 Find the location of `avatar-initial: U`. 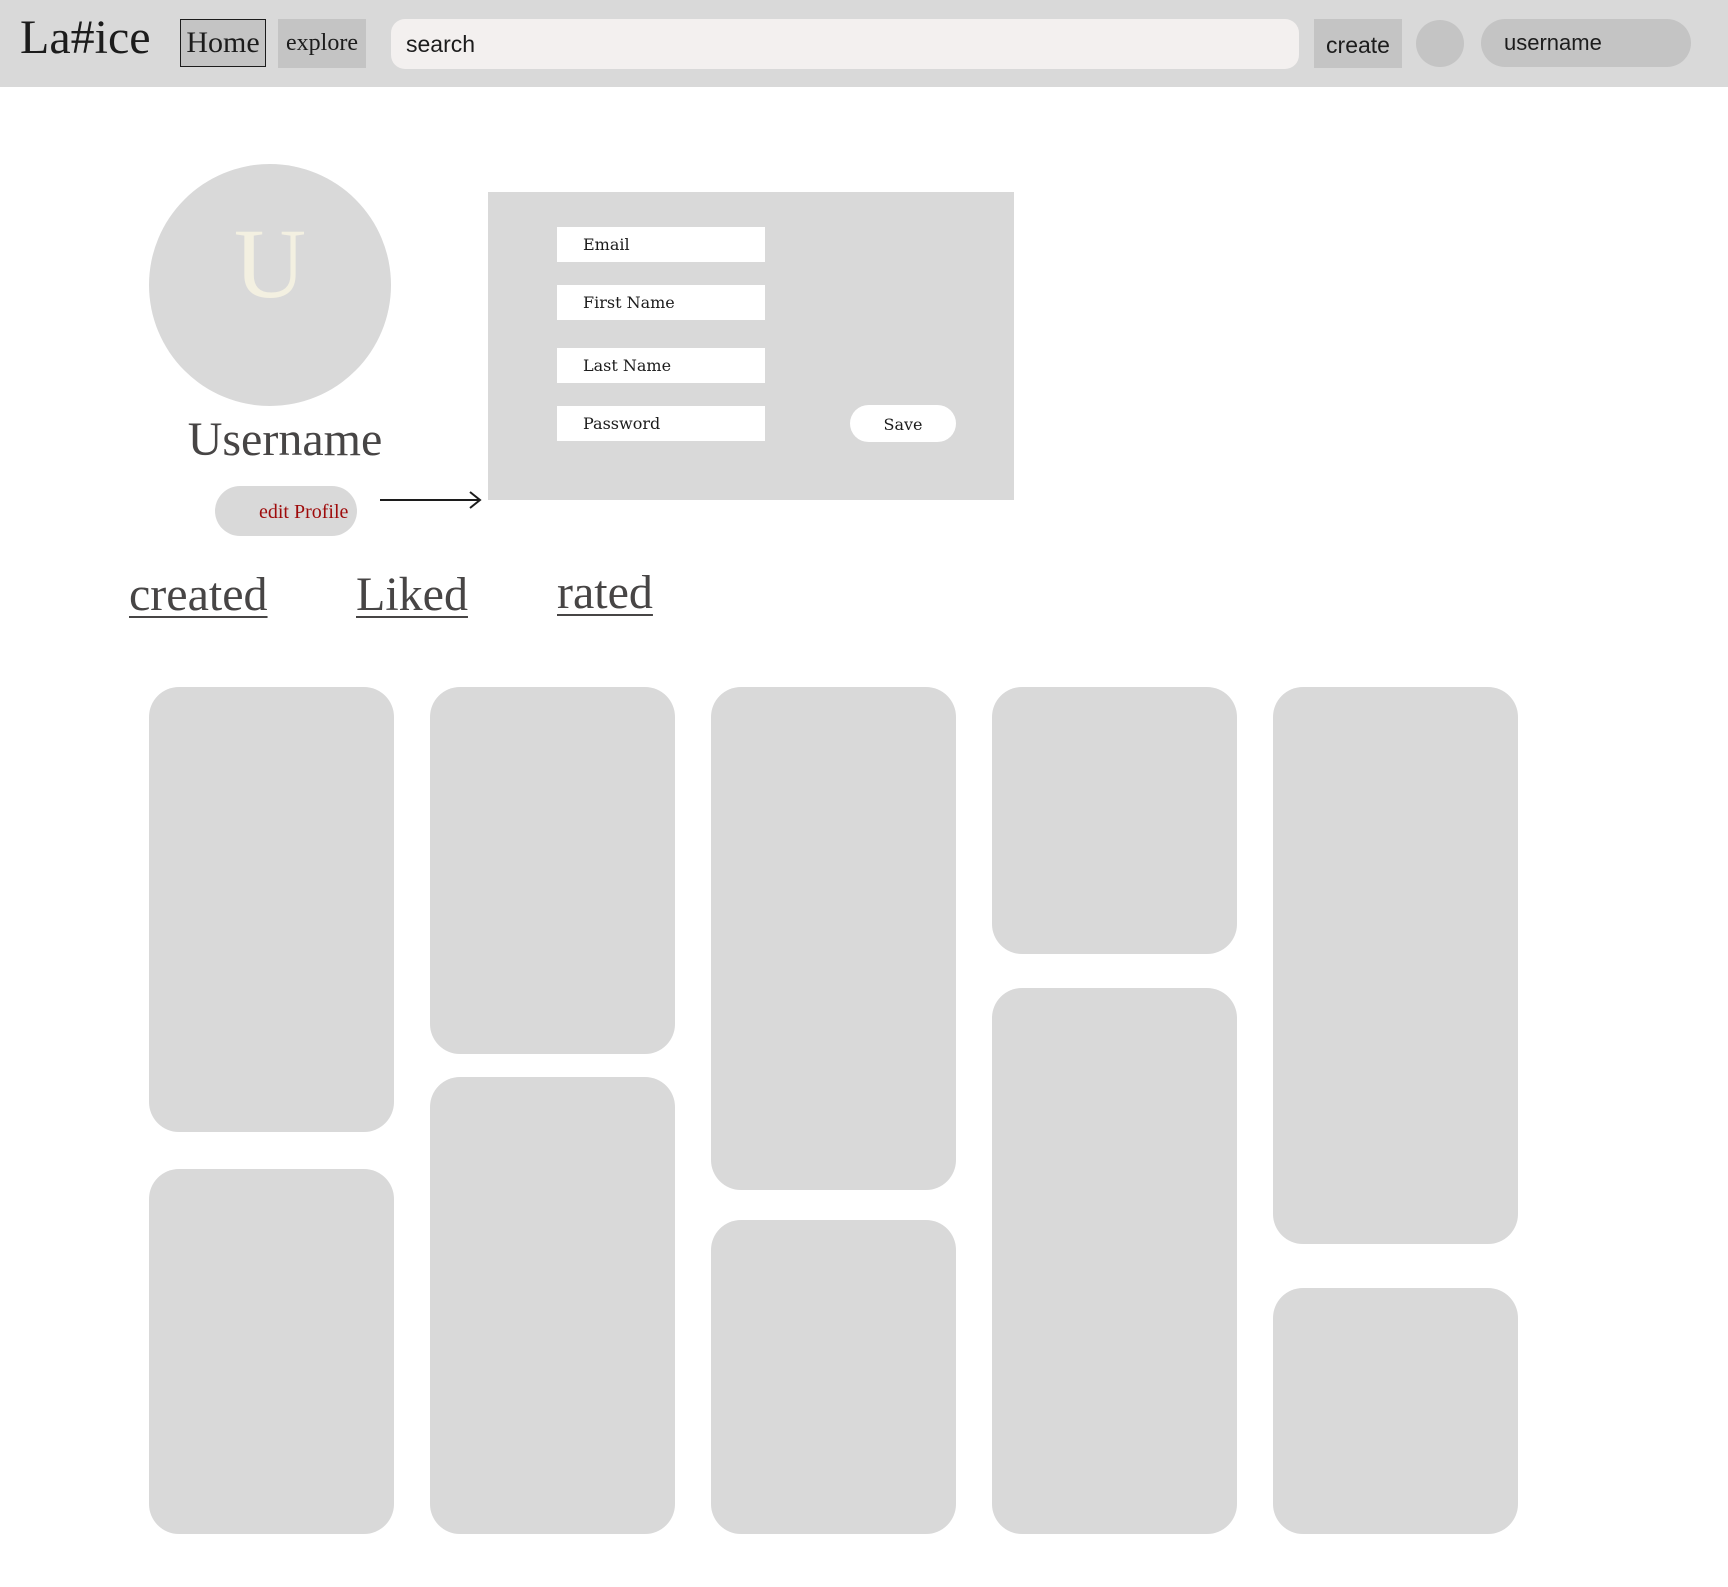

avatar-initial: U is located at coordinates (270, 263).